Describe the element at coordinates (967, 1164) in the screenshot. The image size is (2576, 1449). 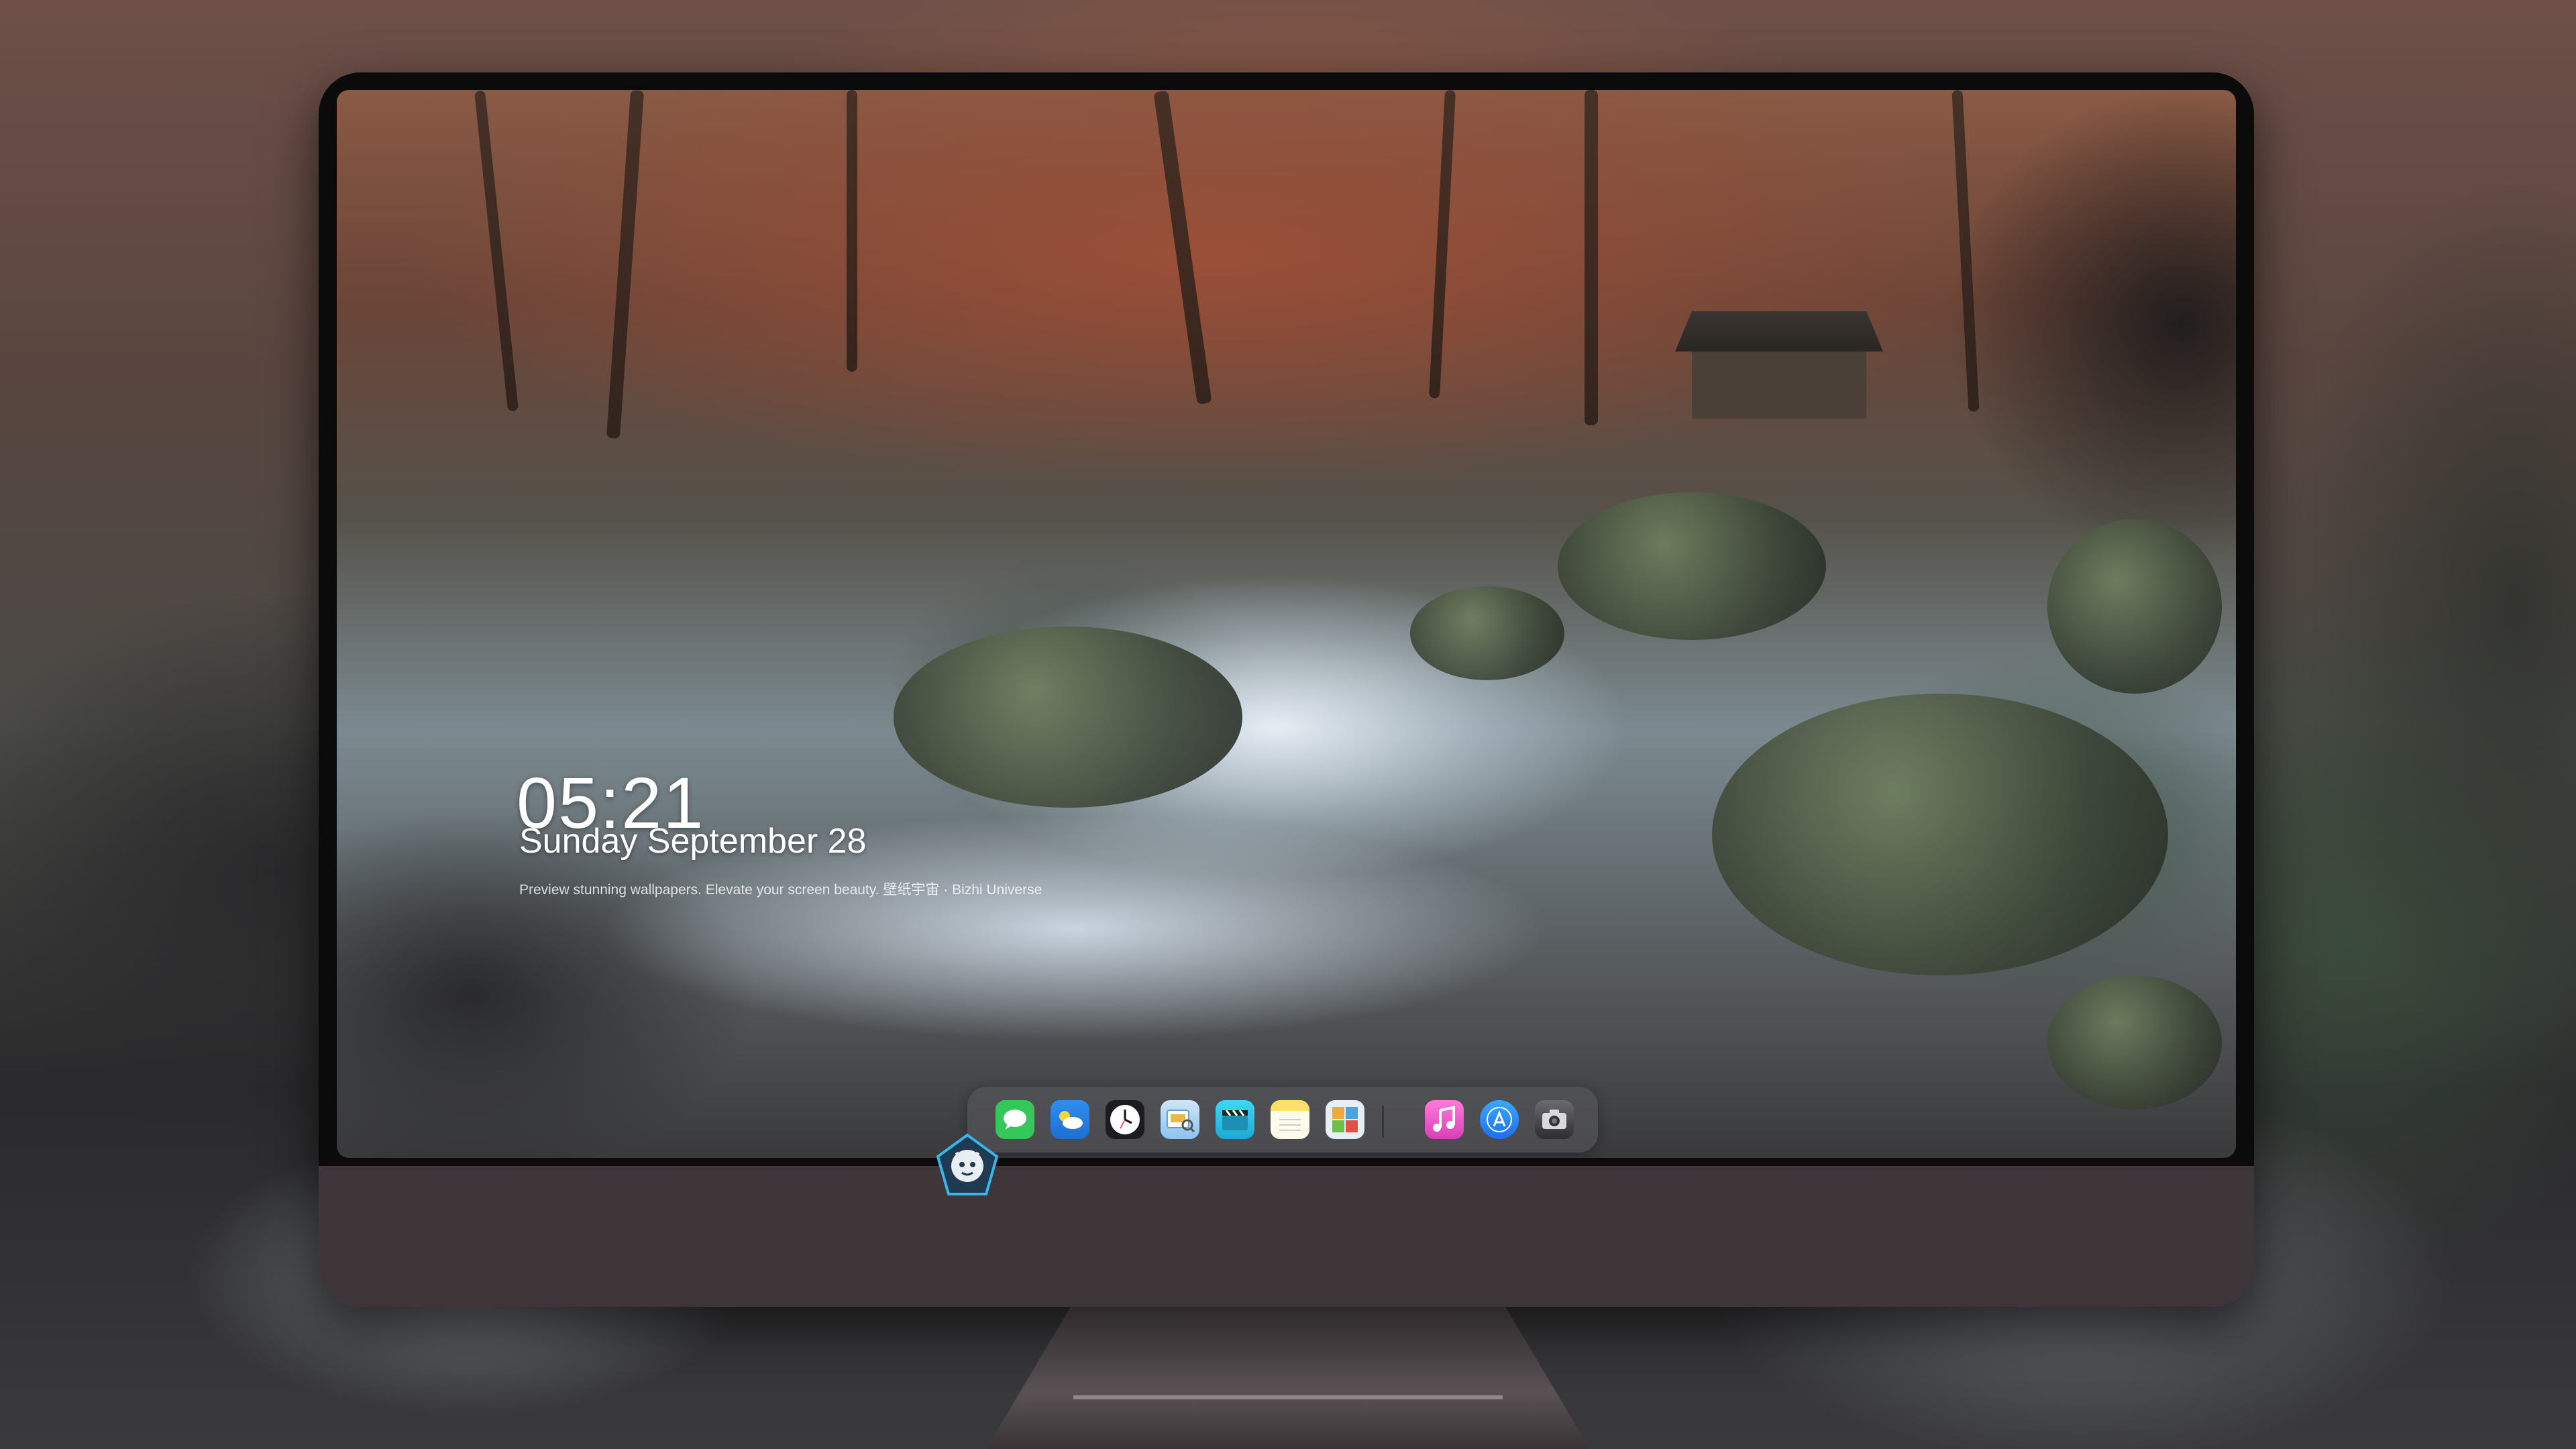
I see `brand-logo` at that location.